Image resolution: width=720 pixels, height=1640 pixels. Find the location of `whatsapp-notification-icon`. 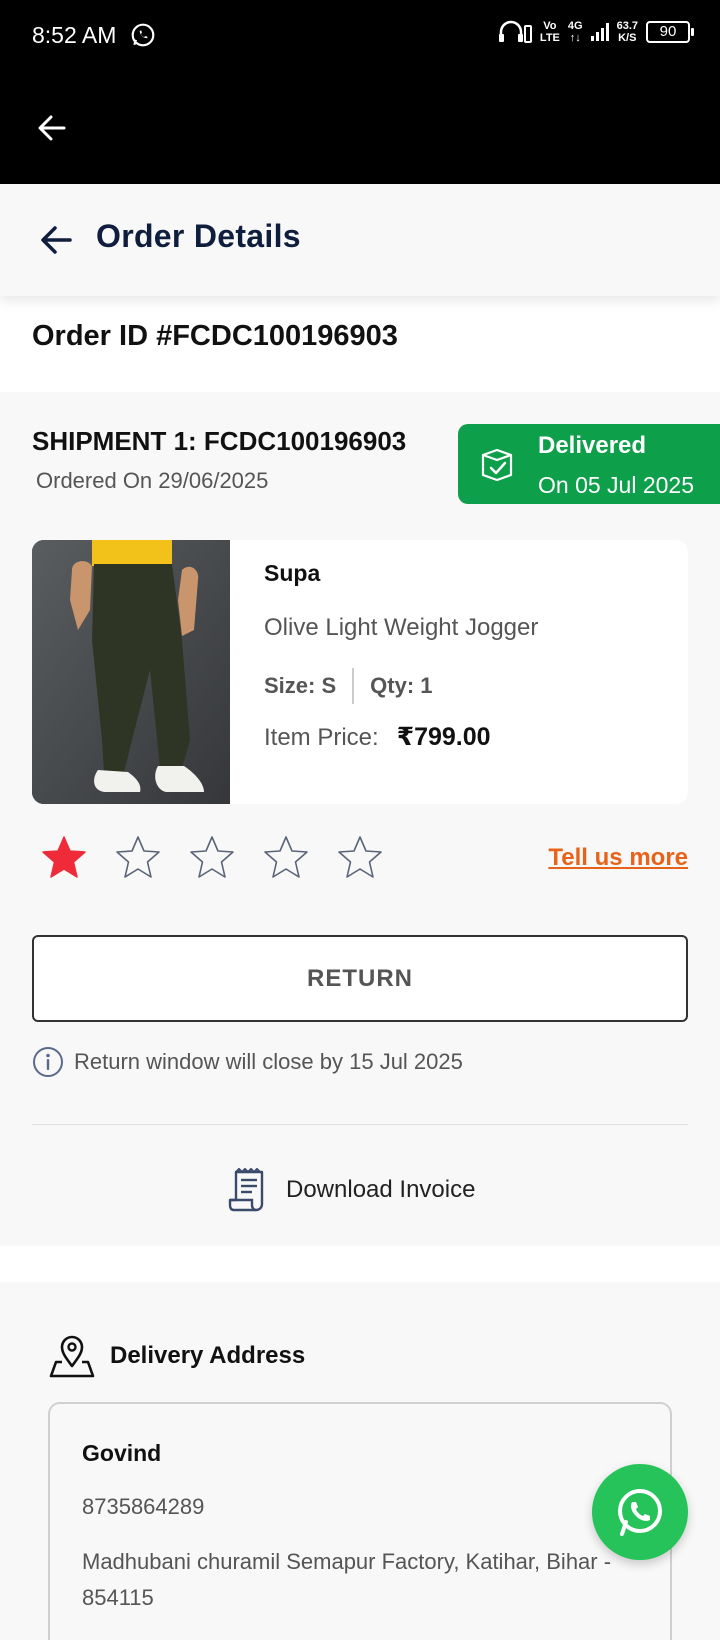

whatsapp-notification-icon is located at coordinates (143, 35).